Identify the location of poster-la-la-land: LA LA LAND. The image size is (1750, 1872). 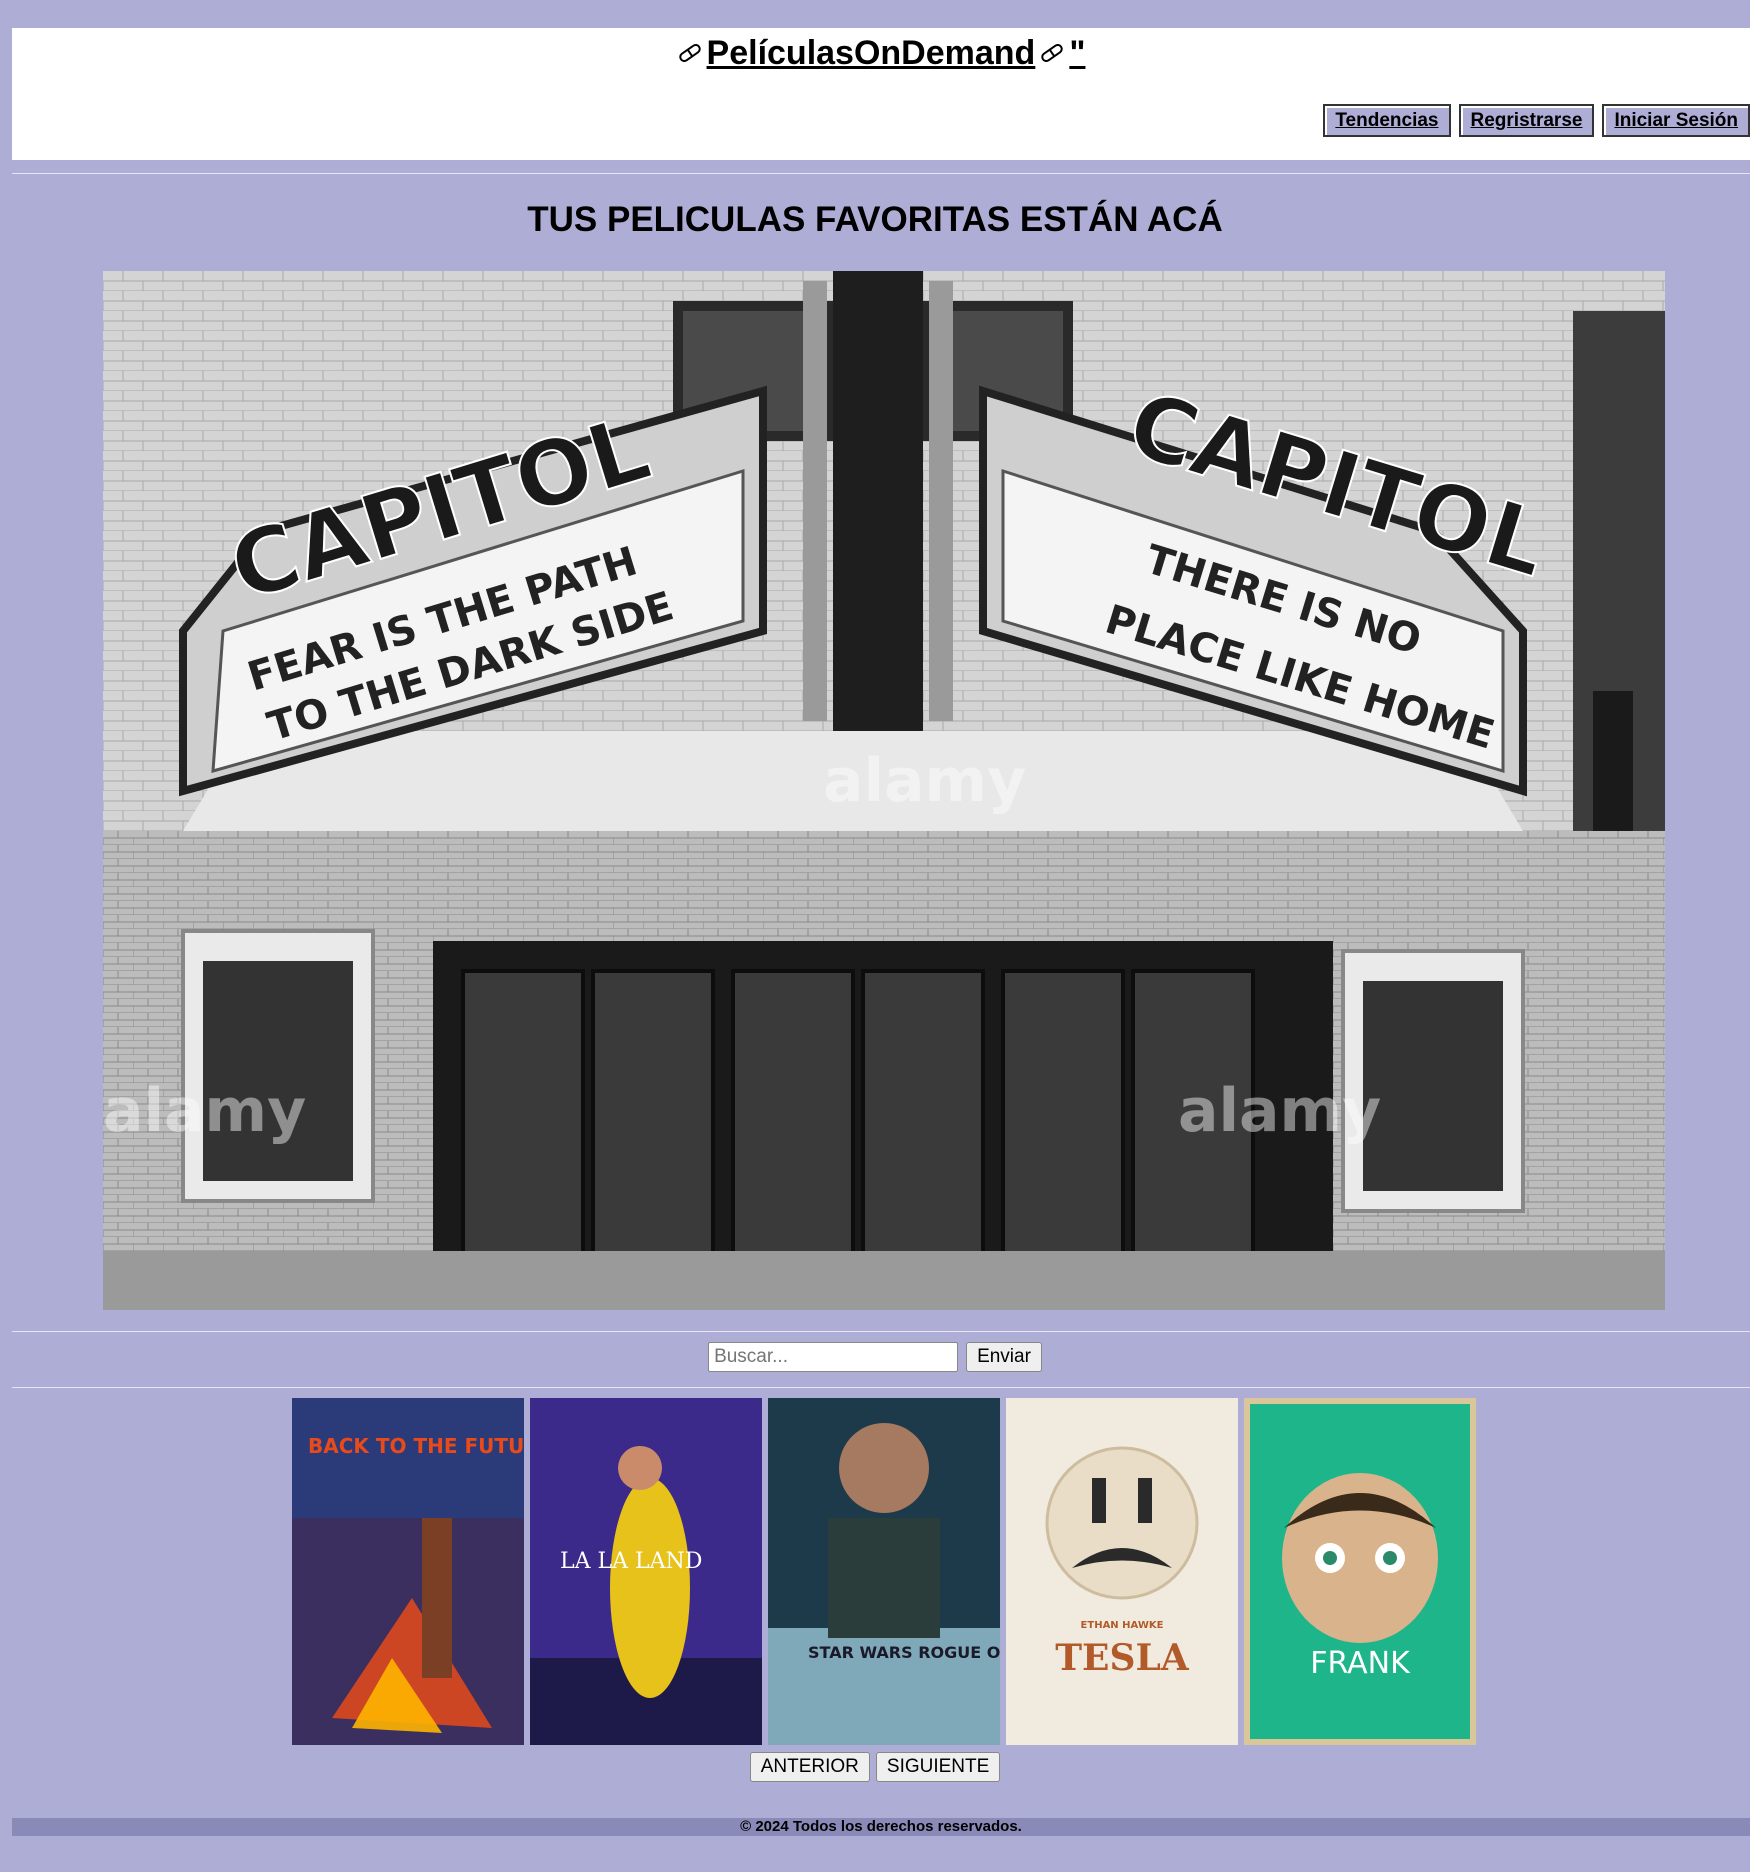
(646, 1571).